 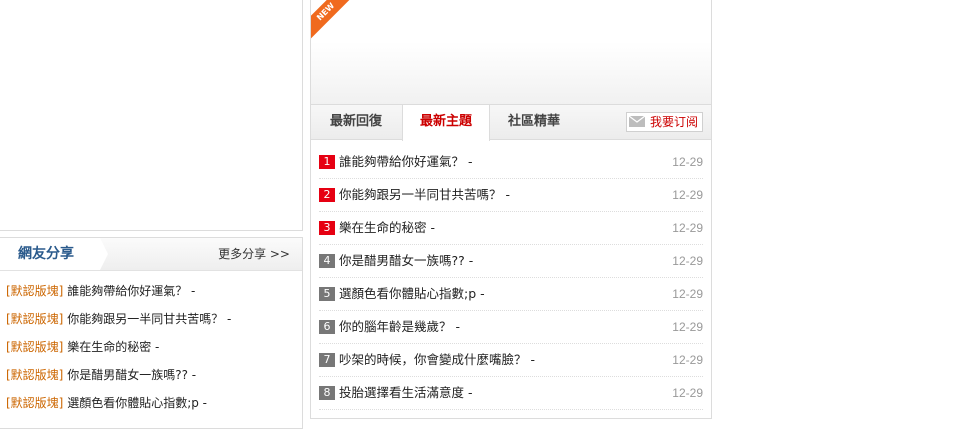 What do you see at coordinates (405, 392) in the screenshot?
I see `topic-link: 投胎選擇看生活滿意度 -` at bounding box center [405, 392].